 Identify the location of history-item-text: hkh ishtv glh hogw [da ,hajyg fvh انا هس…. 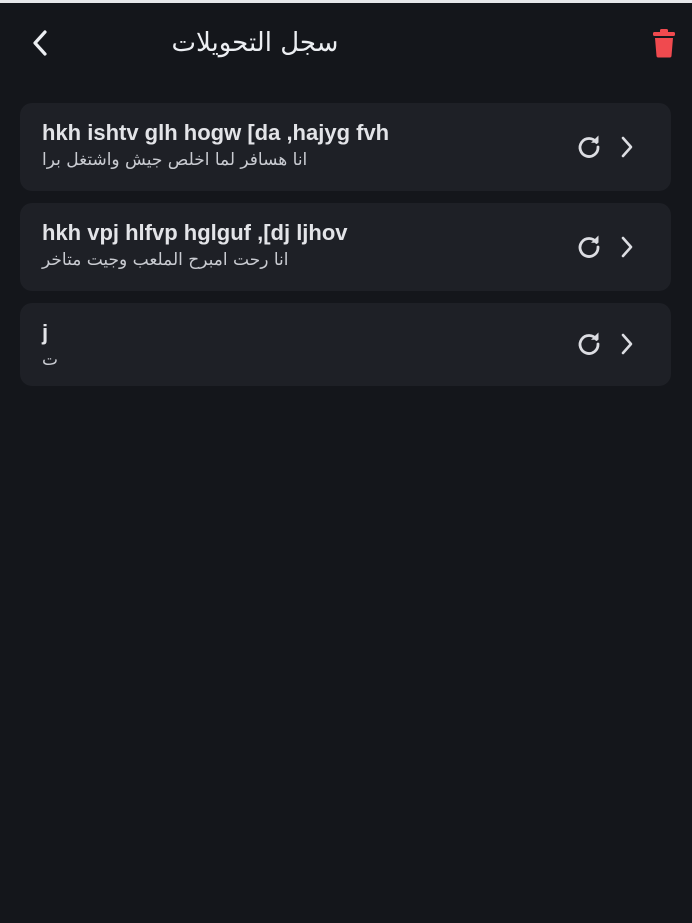
(302, 146).